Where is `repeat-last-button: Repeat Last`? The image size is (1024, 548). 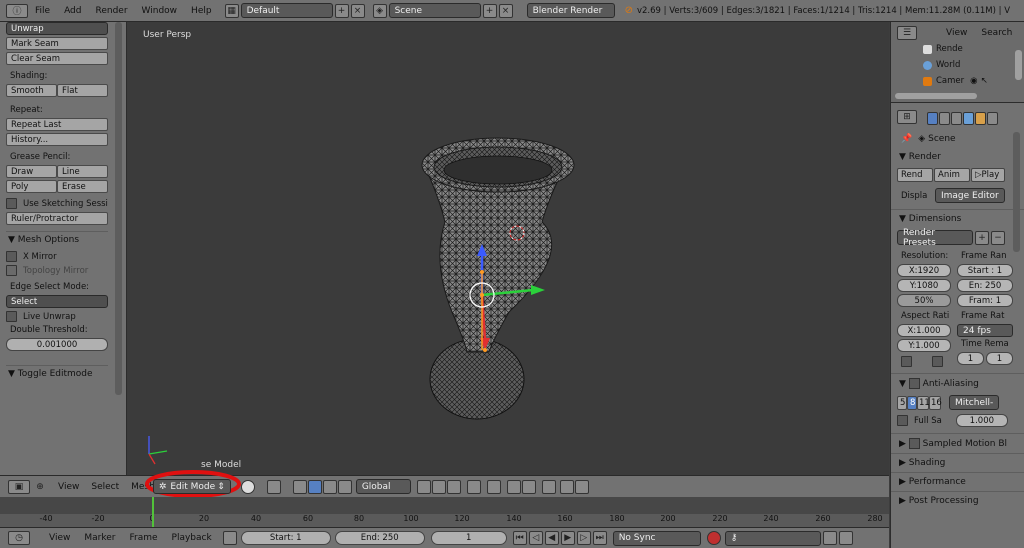 repeat-last-button: Repeat Last is located at coordinates (57, 124).